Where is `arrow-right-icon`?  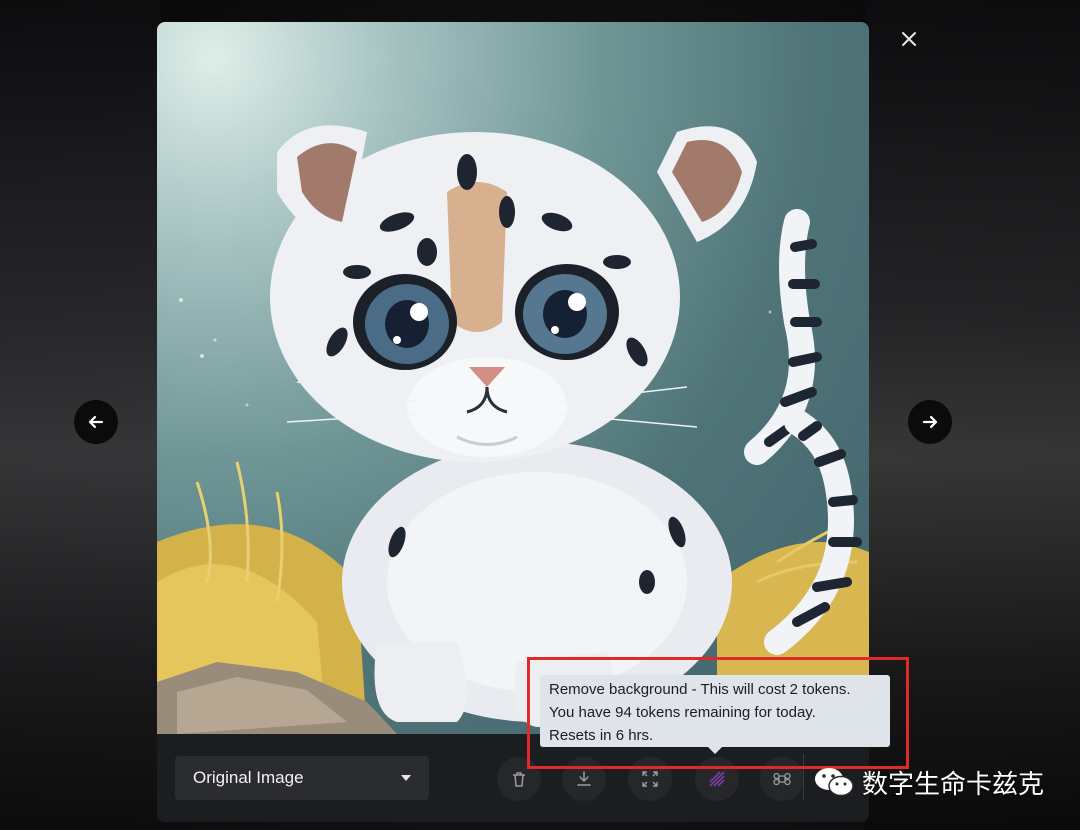 arrow-right-icon is located at coordinates (930, 422).